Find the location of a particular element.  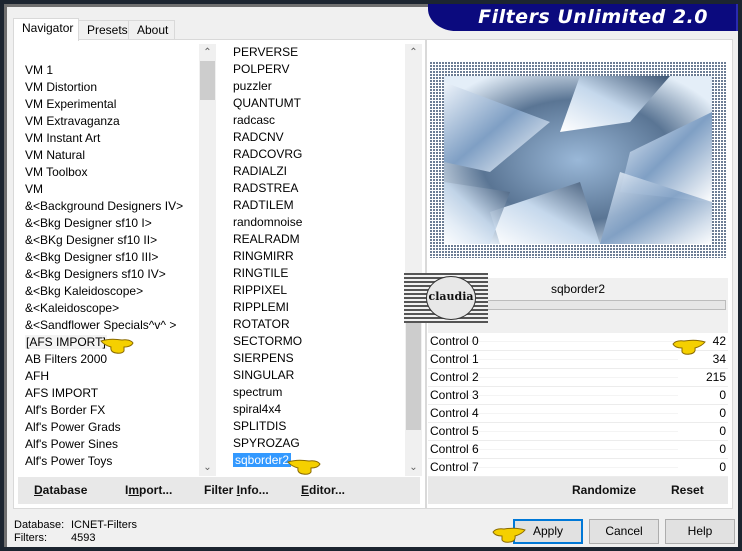

filter-item: RIPPLEMI is located at coordinates (317, 307).